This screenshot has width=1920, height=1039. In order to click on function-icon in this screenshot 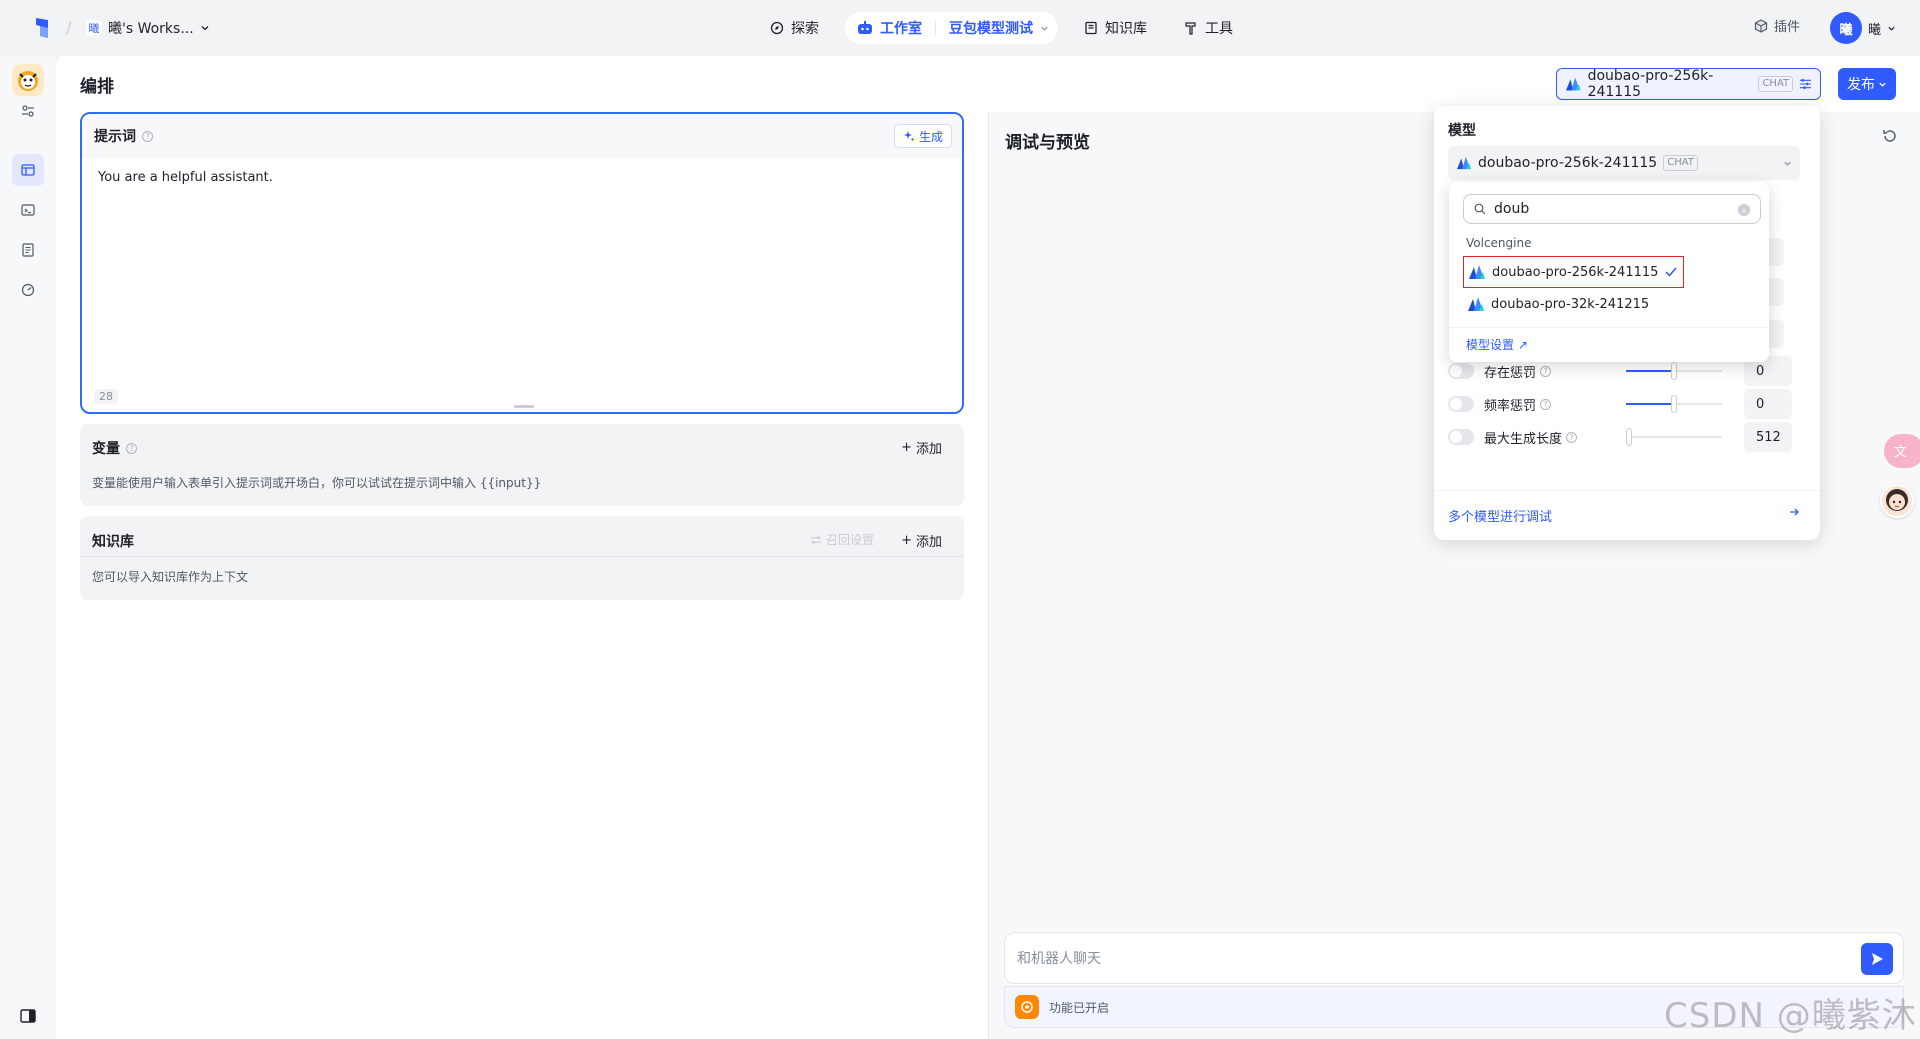, I will do `click(1027, 1007)`.